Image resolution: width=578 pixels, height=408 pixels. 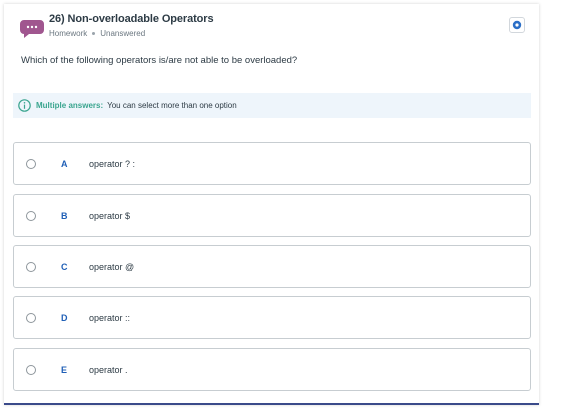 I want to click on question-title: 26) Non-overloadable Operators, so click(x=131, y=19).